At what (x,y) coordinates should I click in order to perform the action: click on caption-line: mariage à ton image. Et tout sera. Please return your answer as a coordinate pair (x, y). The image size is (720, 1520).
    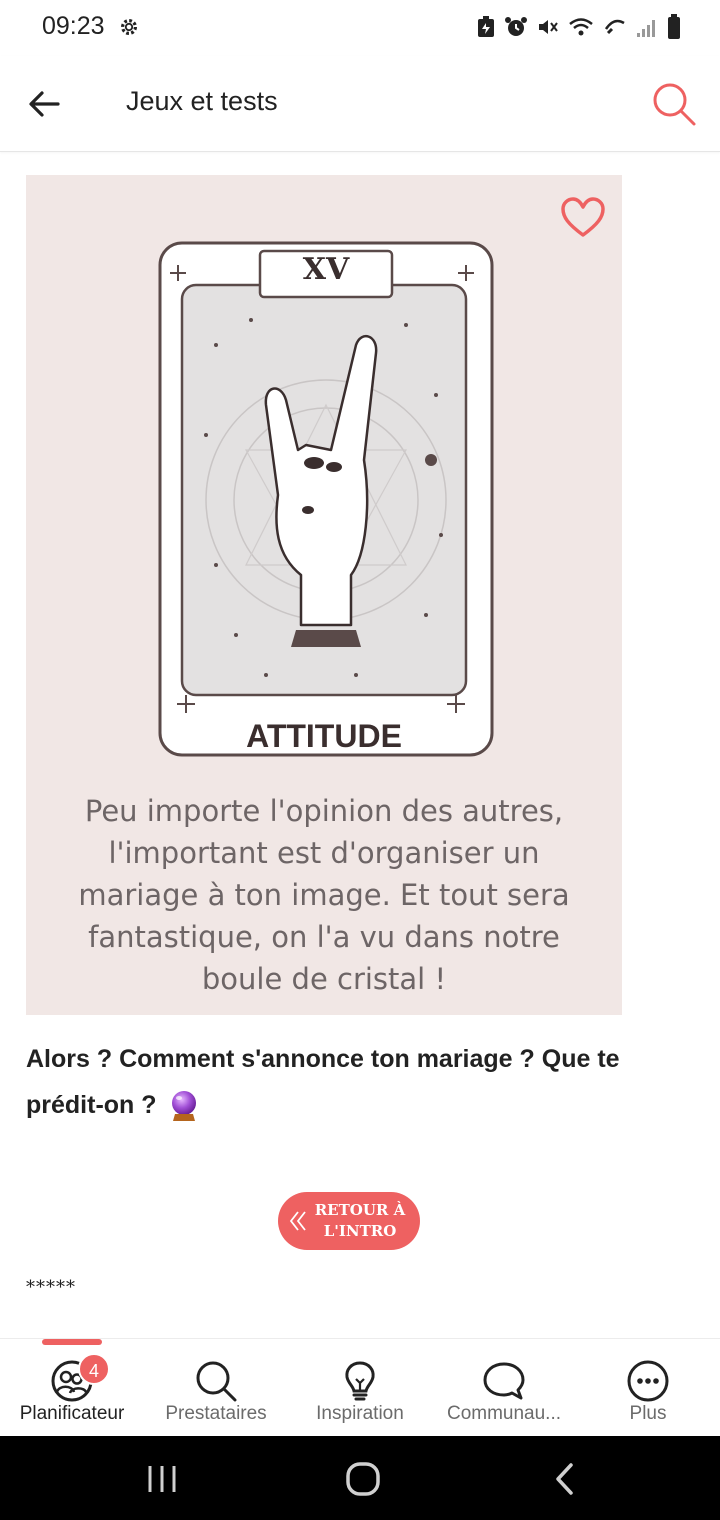
    Looking at the image, I should click on (324, 895).